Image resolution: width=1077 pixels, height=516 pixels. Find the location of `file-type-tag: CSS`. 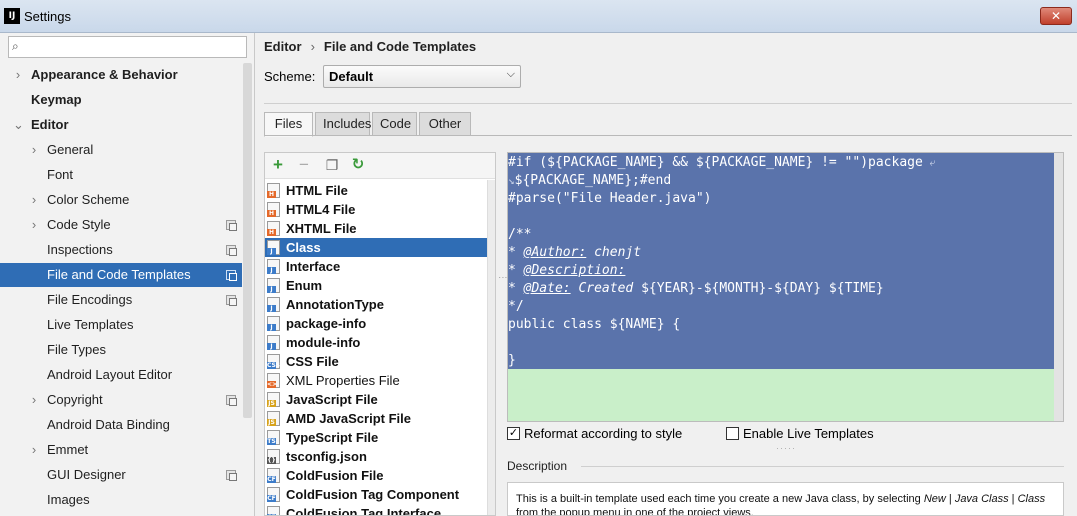

file-type-tag: CSS is located at coordinates (273, 365).